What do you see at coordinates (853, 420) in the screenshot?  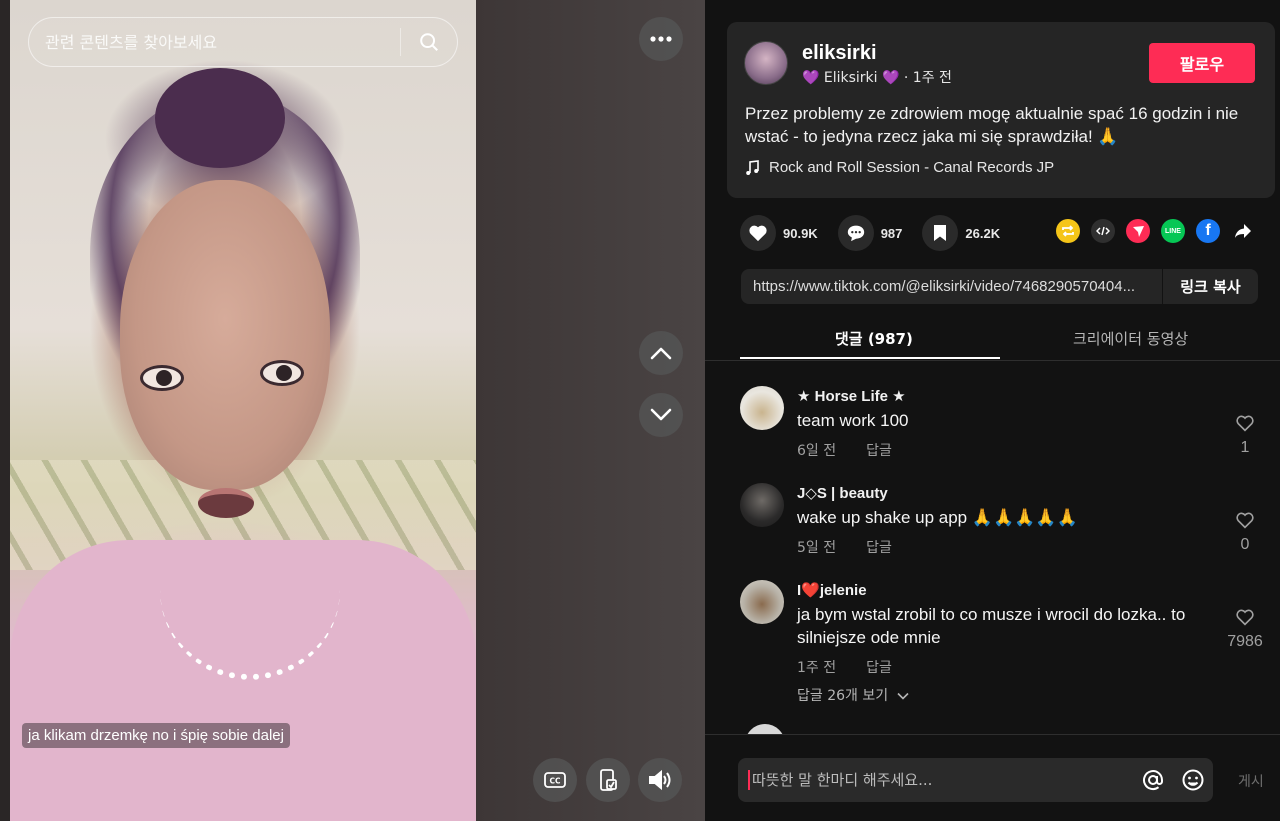 I see `comment-text: team work 100` at bounding box center [853, 420].